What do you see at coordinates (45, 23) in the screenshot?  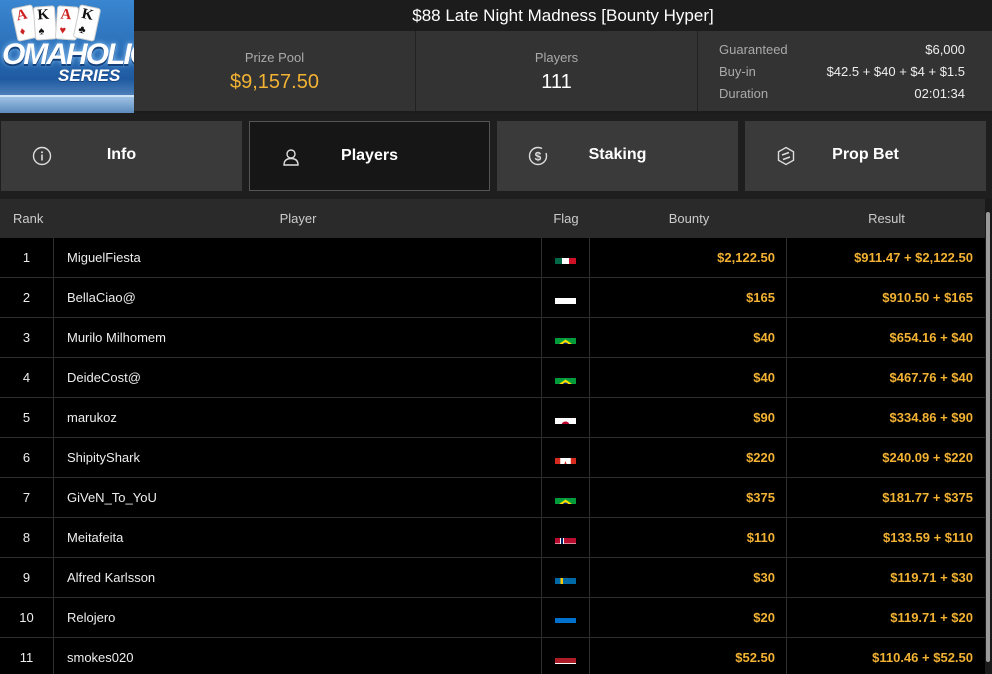 I see `playing-card-icon: K ♠` at bounding box center [45, 23].